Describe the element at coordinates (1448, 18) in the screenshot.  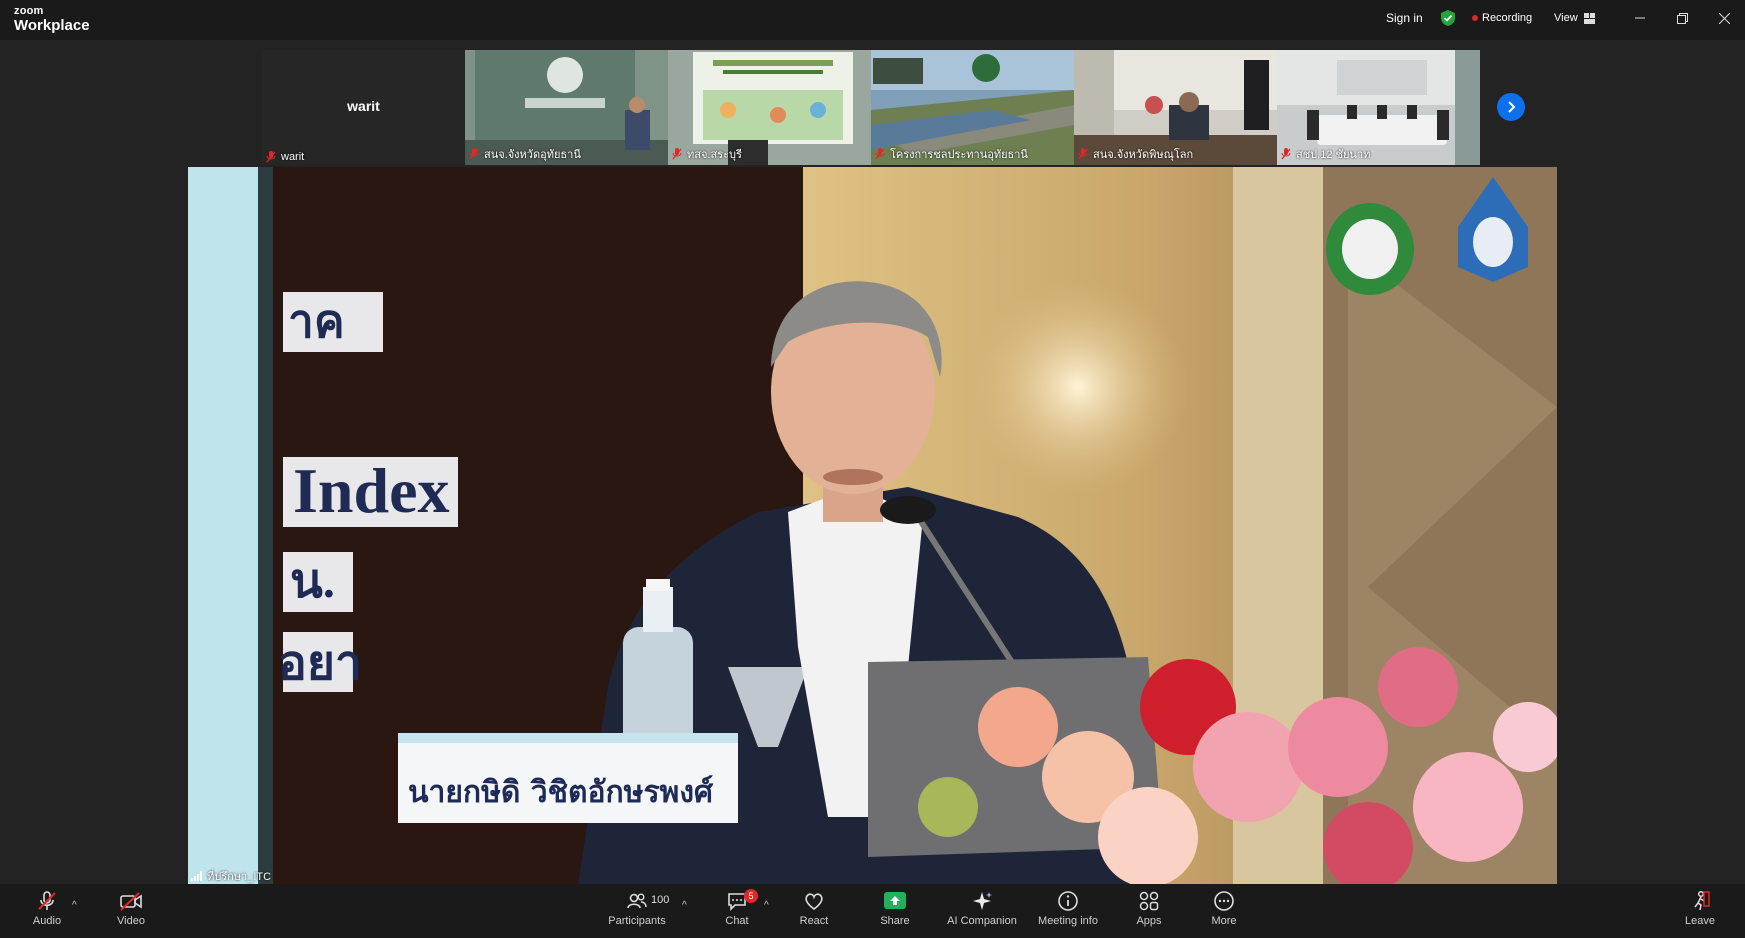
I see `security-shield-icon` at that location.